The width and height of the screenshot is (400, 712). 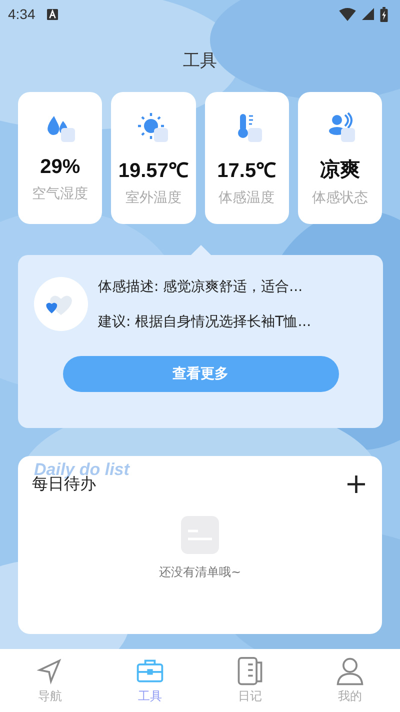 I want to click on status-time: 4:34, so click(x=22, y=14).